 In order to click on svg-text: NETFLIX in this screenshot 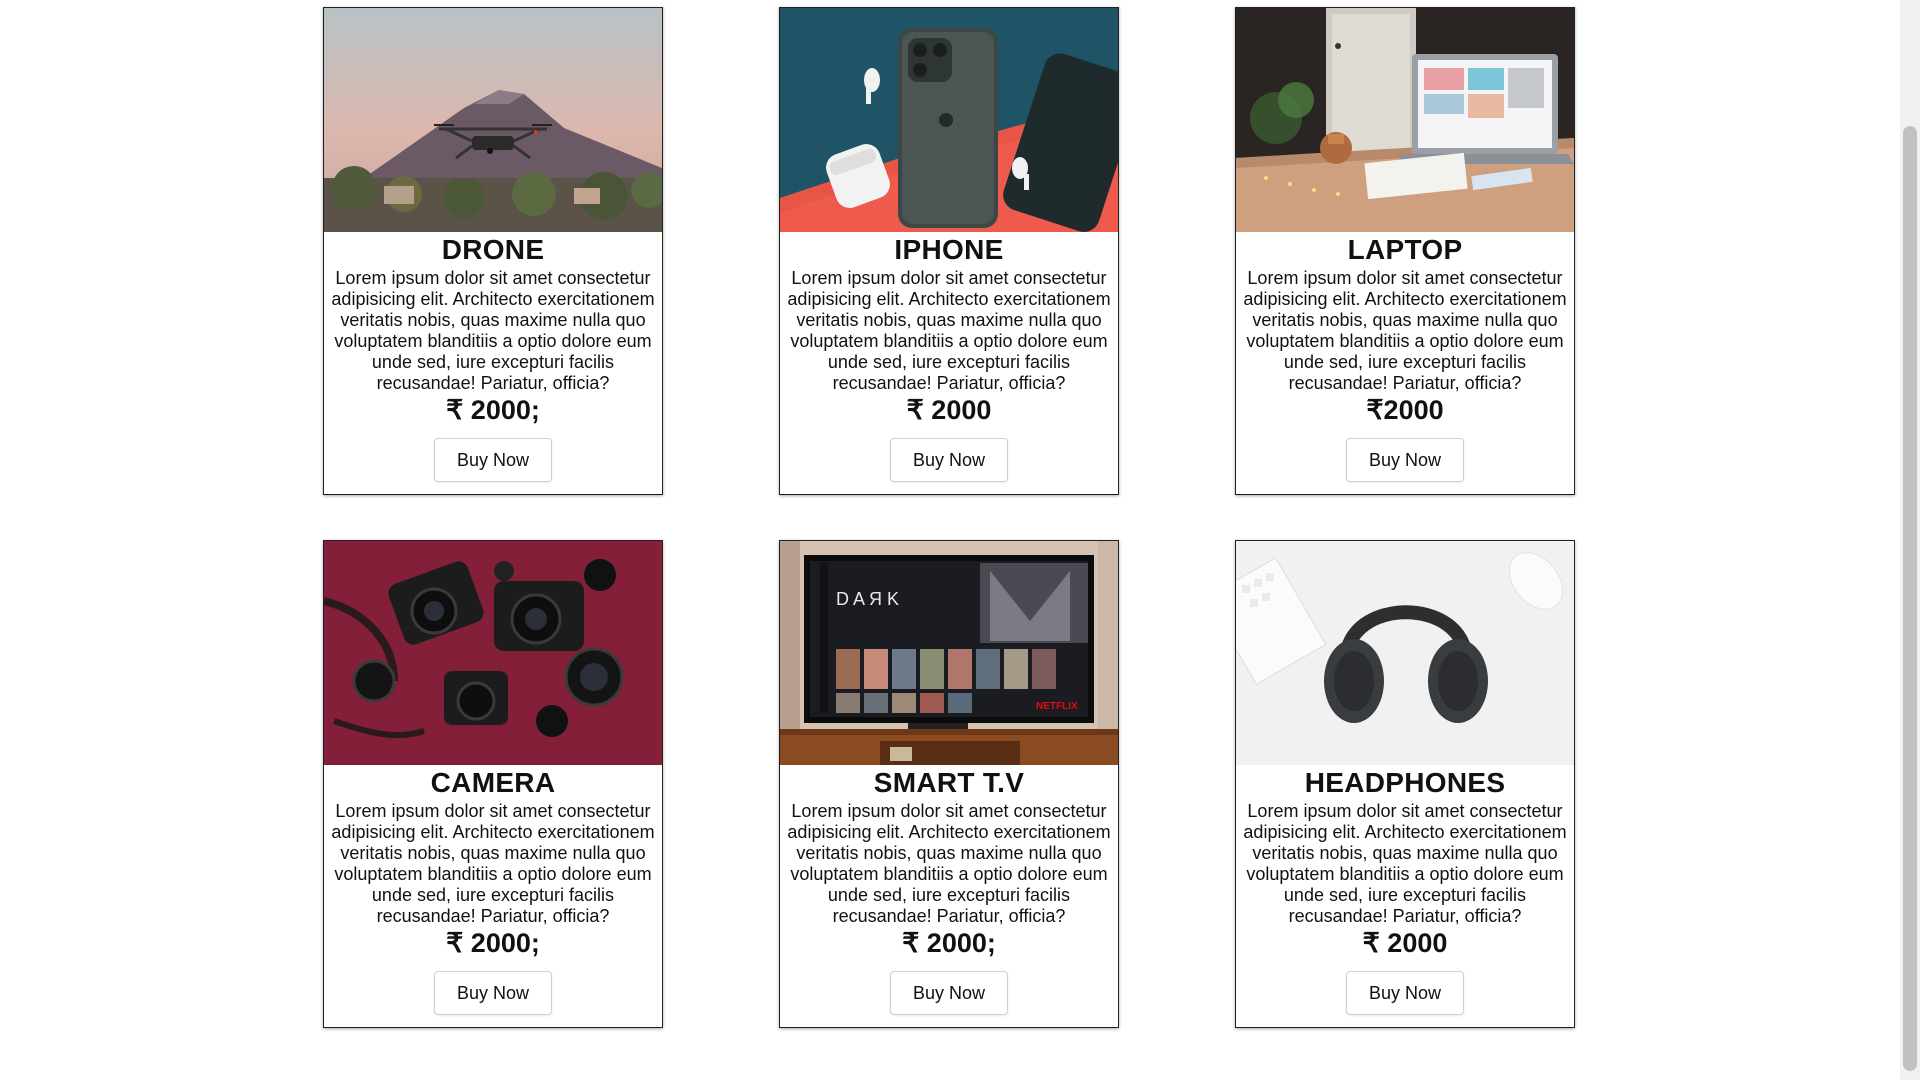, I will do `click(1057, 706)`.